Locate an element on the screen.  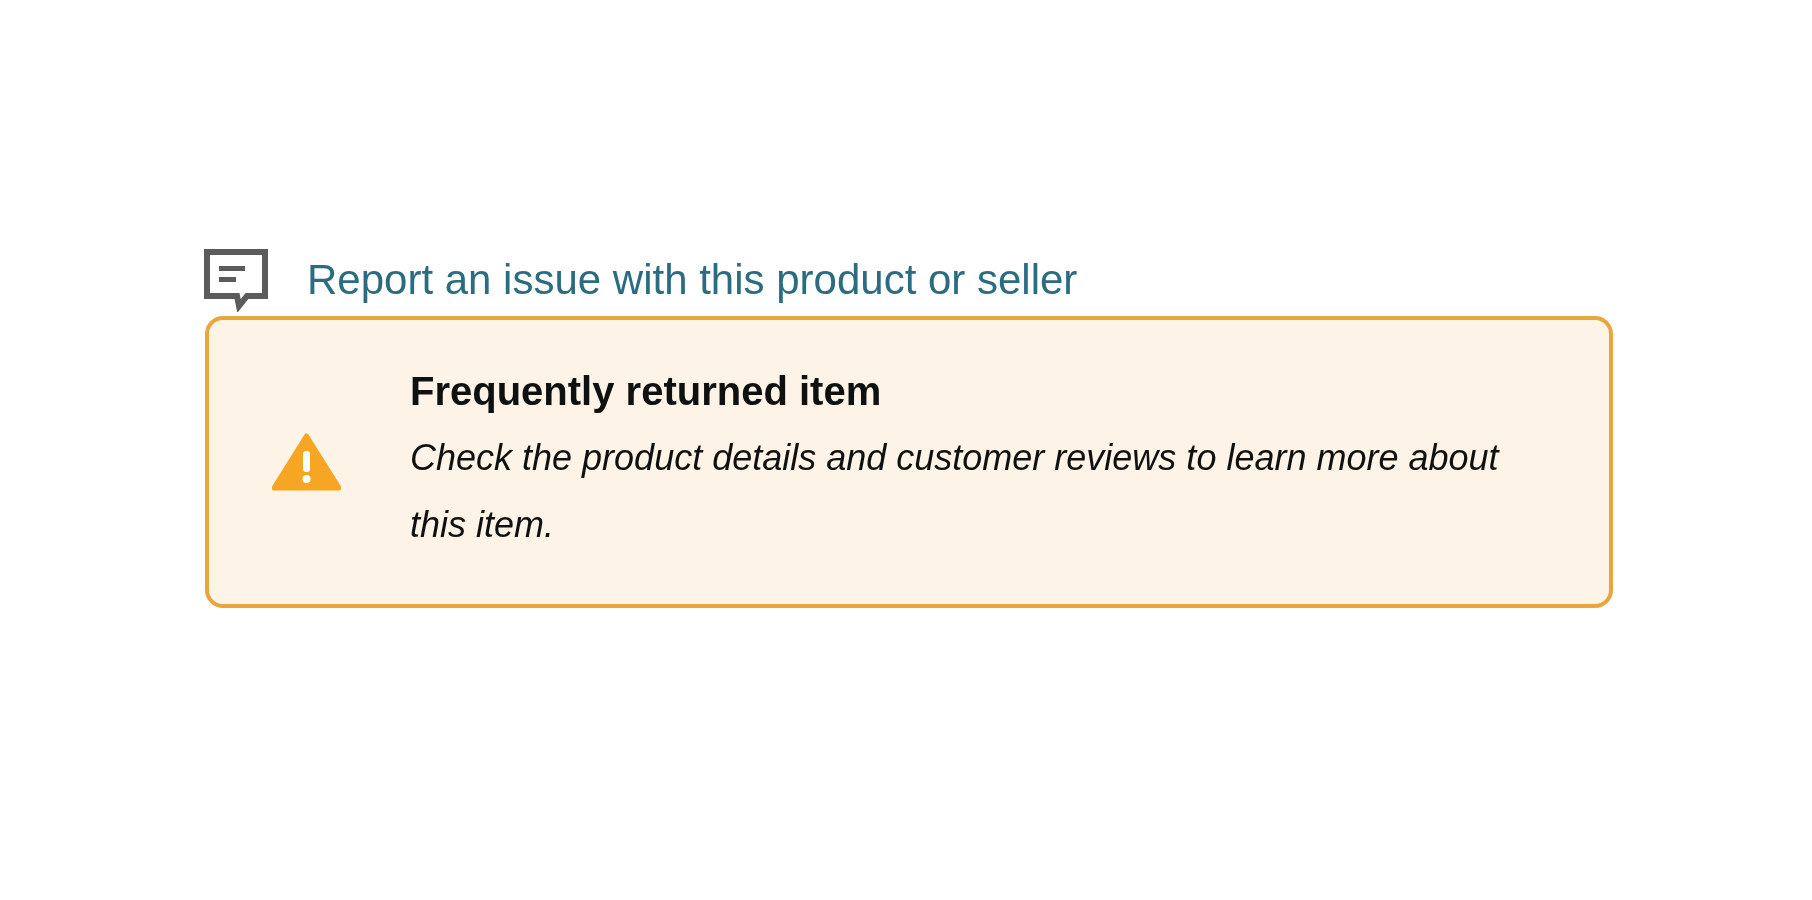
report-issue-link: Report an issue with this product or seller is located at coordinates (692, 280).